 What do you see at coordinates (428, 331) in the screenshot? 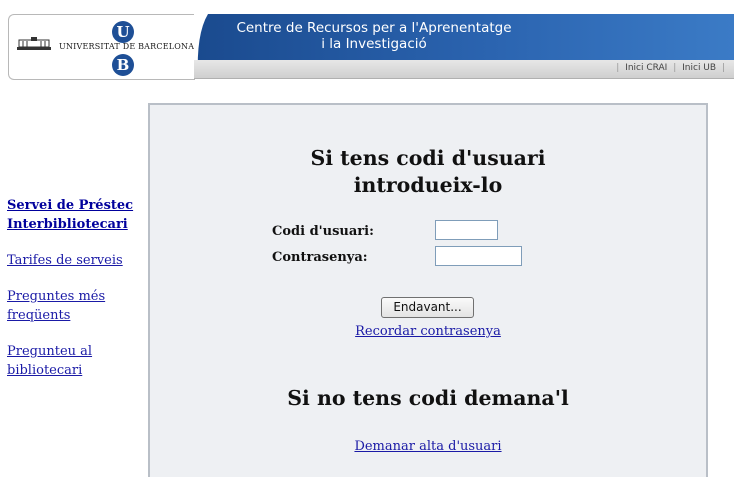
I see `remember-password-link: Recordar contrasenya` at bounding box center [428, 331].